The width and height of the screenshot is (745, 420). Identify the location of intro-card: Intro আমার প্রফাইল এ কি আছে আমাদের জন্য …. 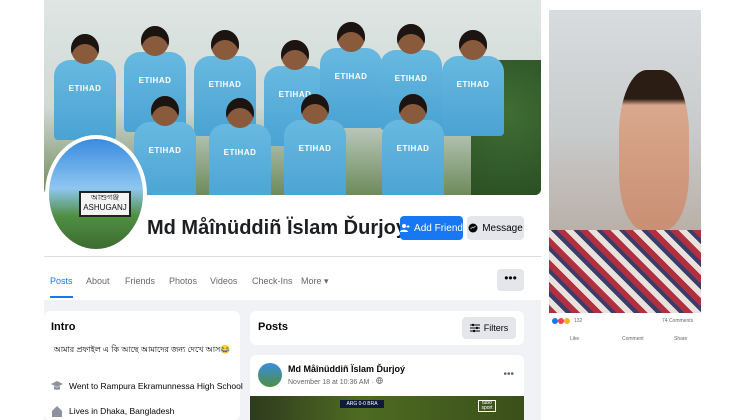
(143, 365).